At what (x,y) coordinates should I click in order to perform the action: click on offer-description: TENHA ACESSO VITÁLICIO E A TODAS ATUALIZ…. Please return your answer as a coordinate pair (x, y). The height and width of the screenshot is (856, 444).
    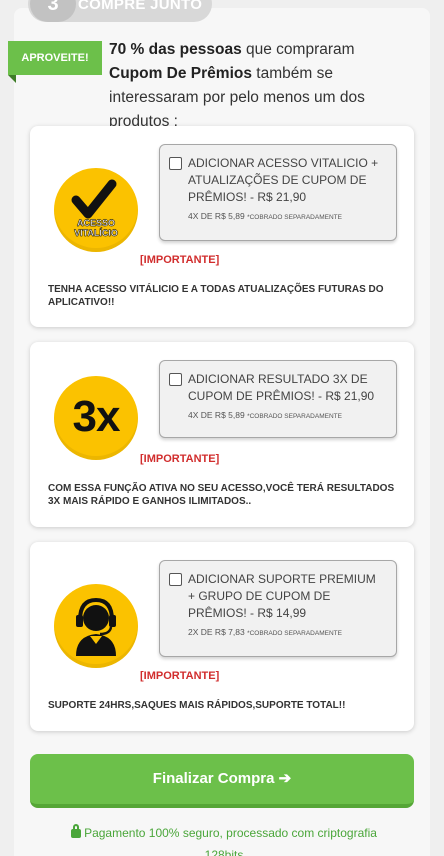
    Looking at the image, I should click on (216, 296).